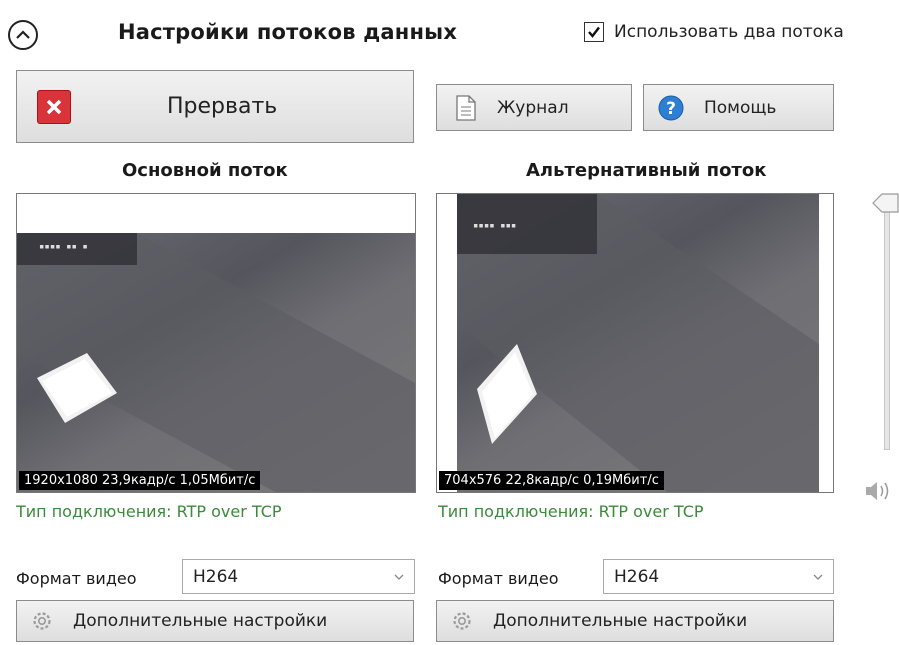  What do you see at coordinates (288, 32) in the screenshot?
I see `page-title: Настройки потоков данных` at bounding box center [288, 32].